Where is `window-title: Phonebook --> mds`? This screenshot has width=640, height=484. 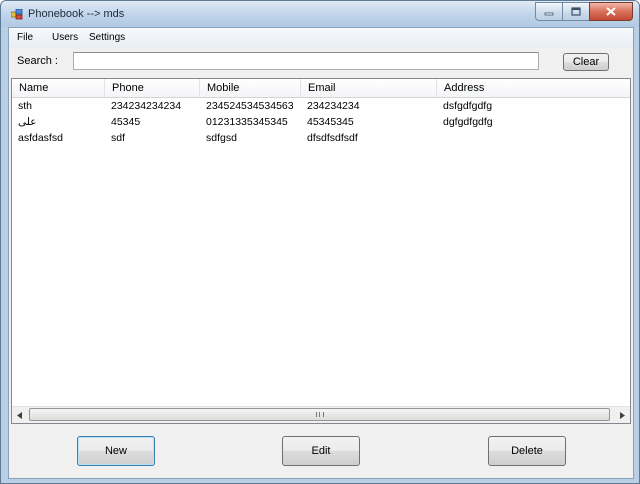 window-title: Phonebook --> mds is located at coordinates (76, 14).